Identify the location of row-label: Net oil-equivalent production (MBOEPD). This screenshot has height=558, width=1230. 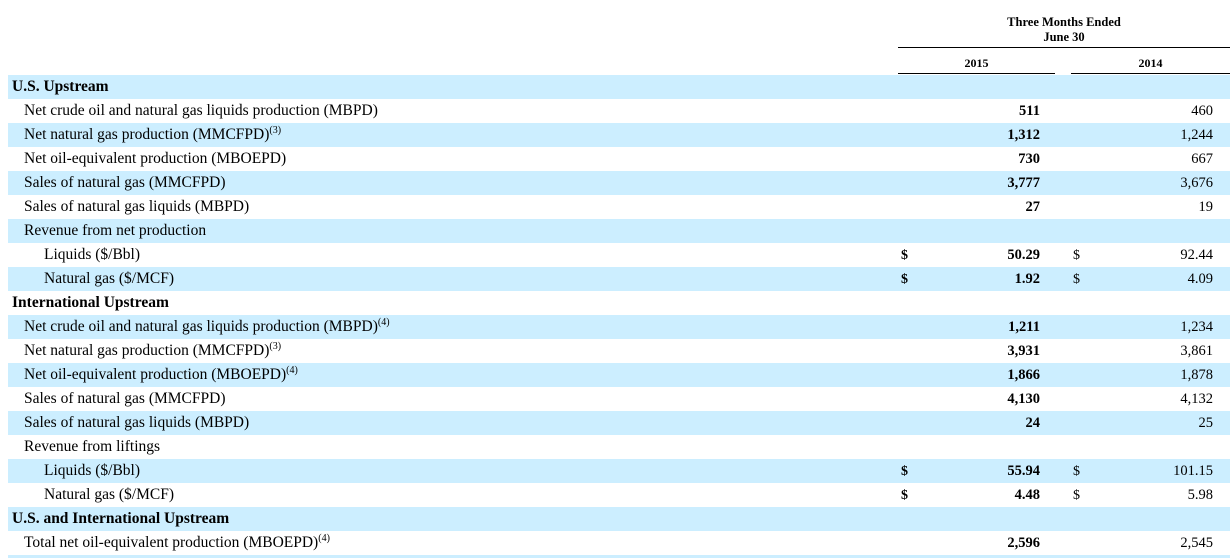
(155, 159).